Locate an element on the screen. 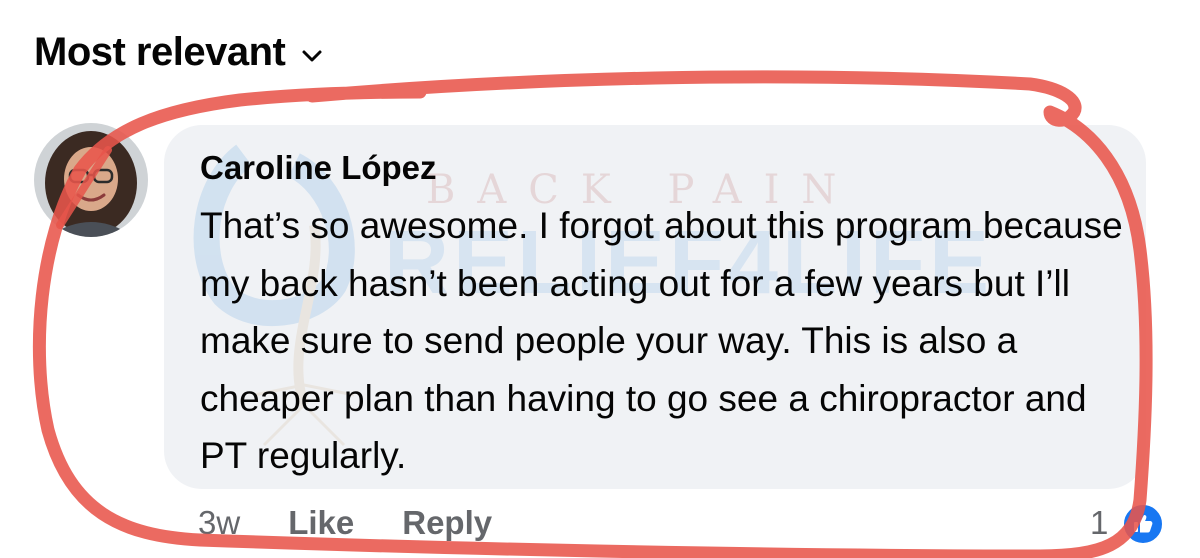  avatar-photo is located at coordinates (91, 180).